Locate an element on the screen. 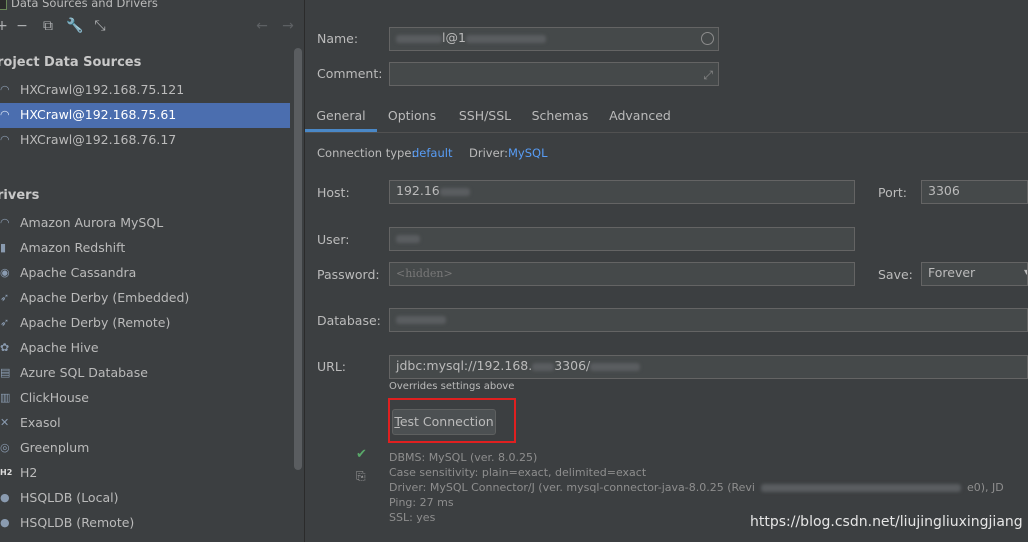  driver-label: H2 is located at coordinates (29, 472).